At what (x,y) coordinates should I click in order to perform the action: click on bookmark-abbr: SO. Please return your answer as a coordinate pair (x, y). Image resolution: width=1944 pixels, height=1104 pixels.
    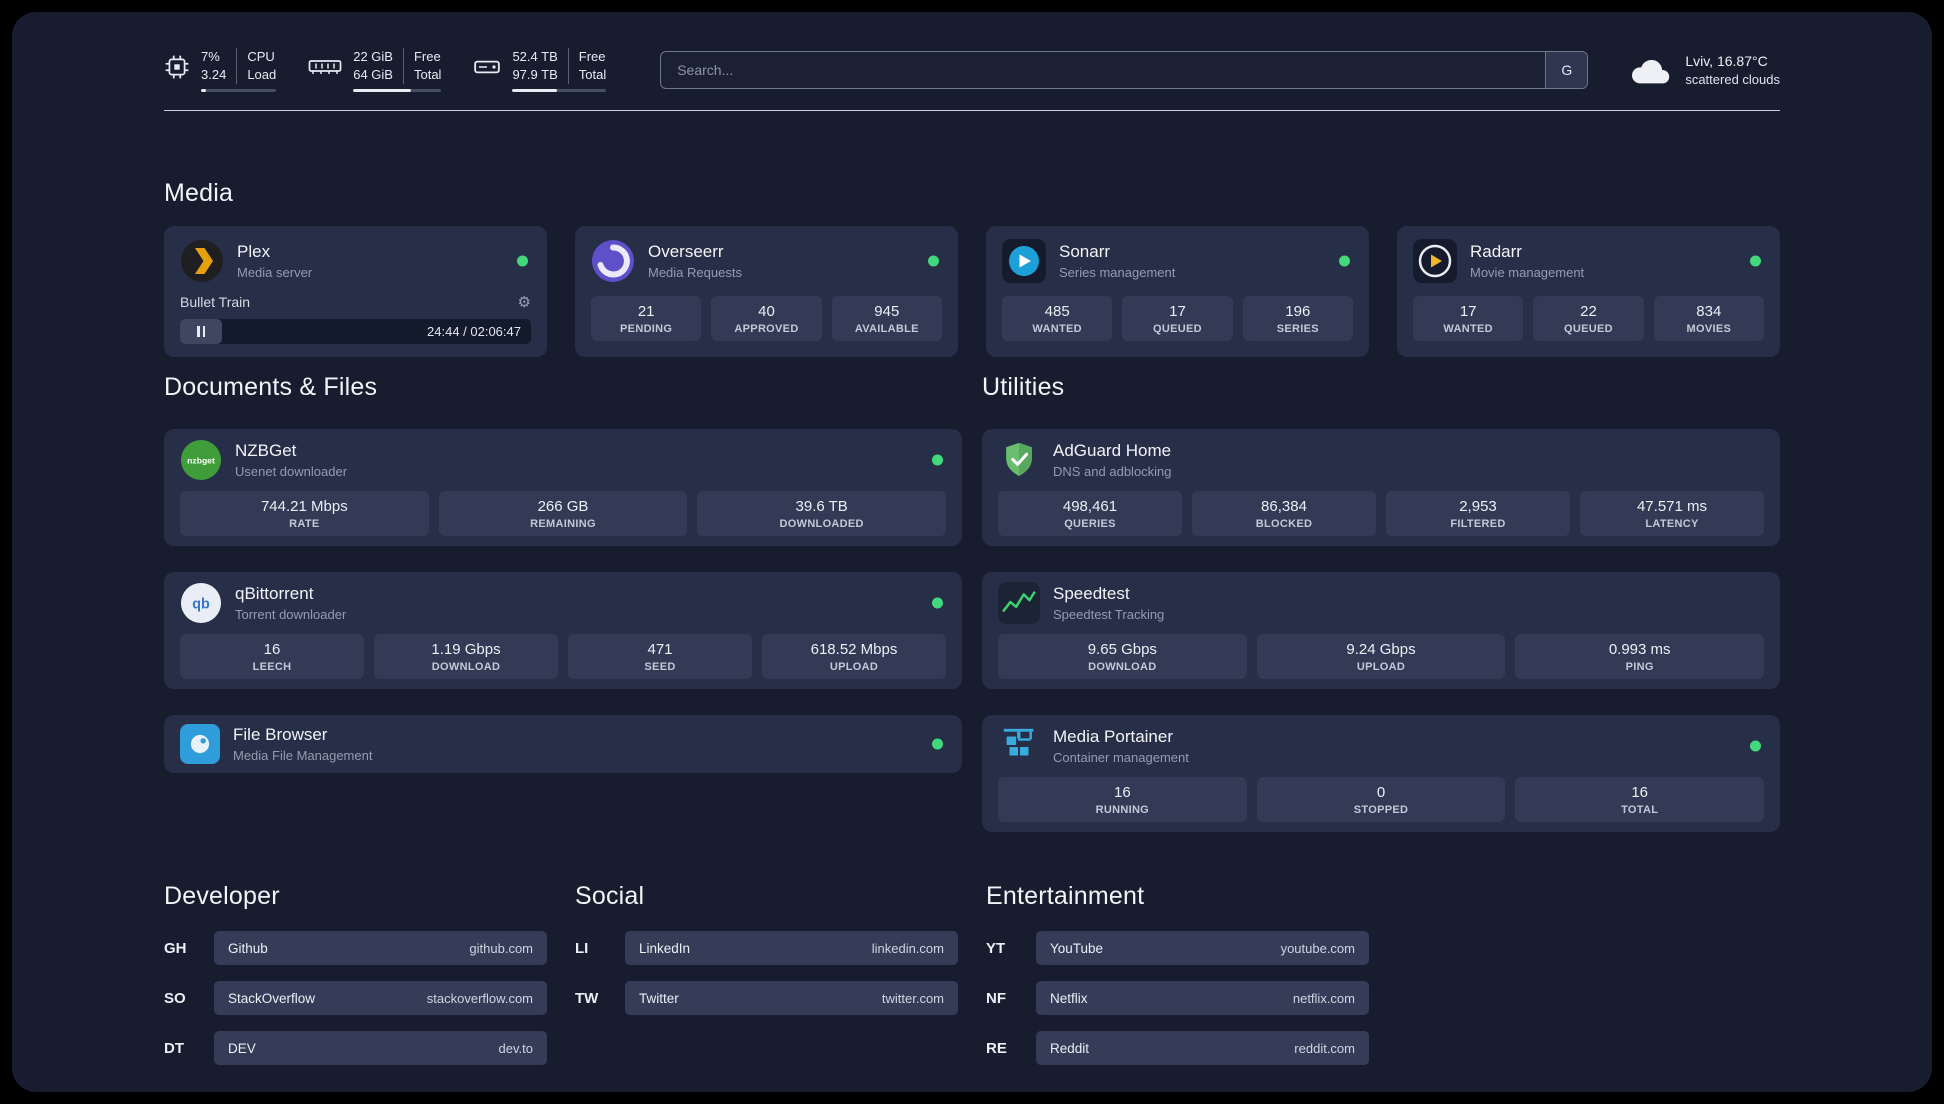
    Looking at the image, I should click on (175, 998).